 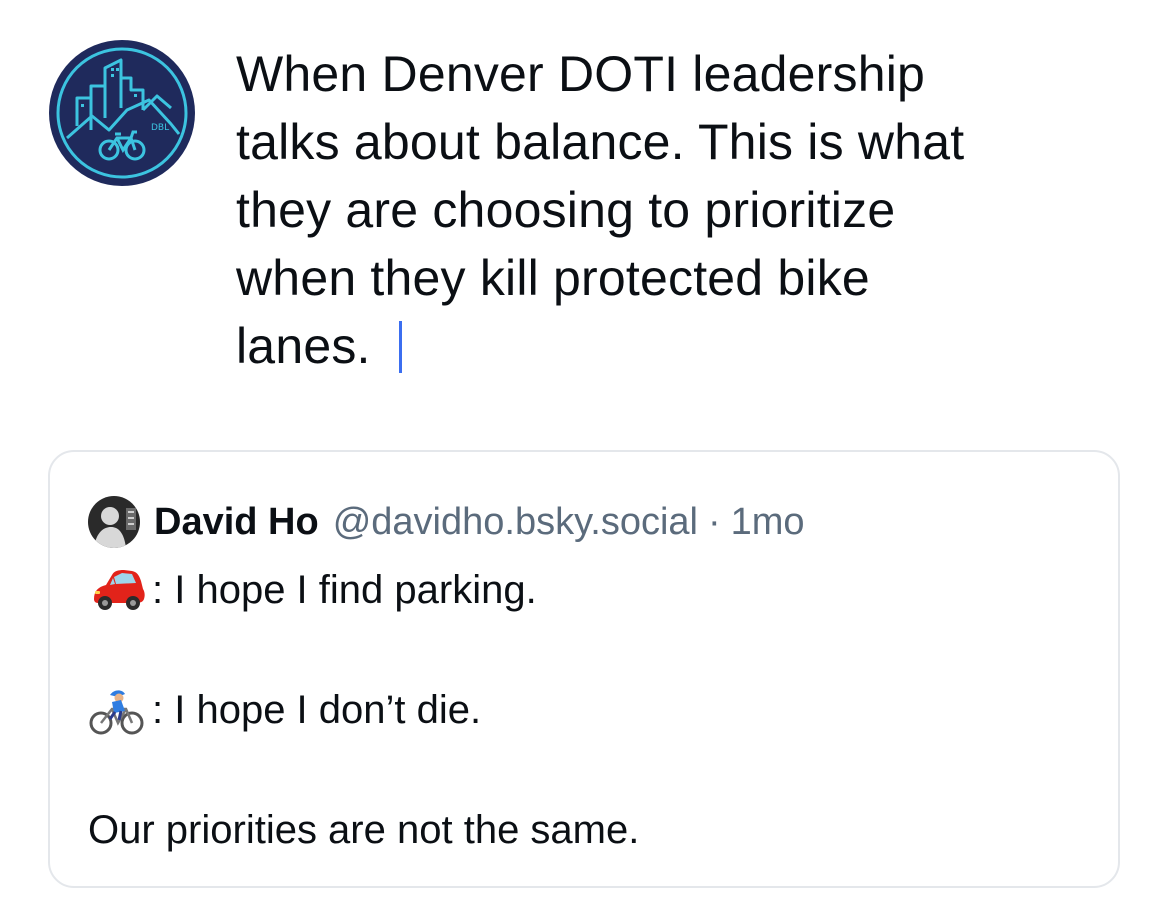 What do you see at coordinates (581, 74) in the screenshot?
I see `compose-text-line: When Denver DOTI leadership` at bounding box center [581, 74].